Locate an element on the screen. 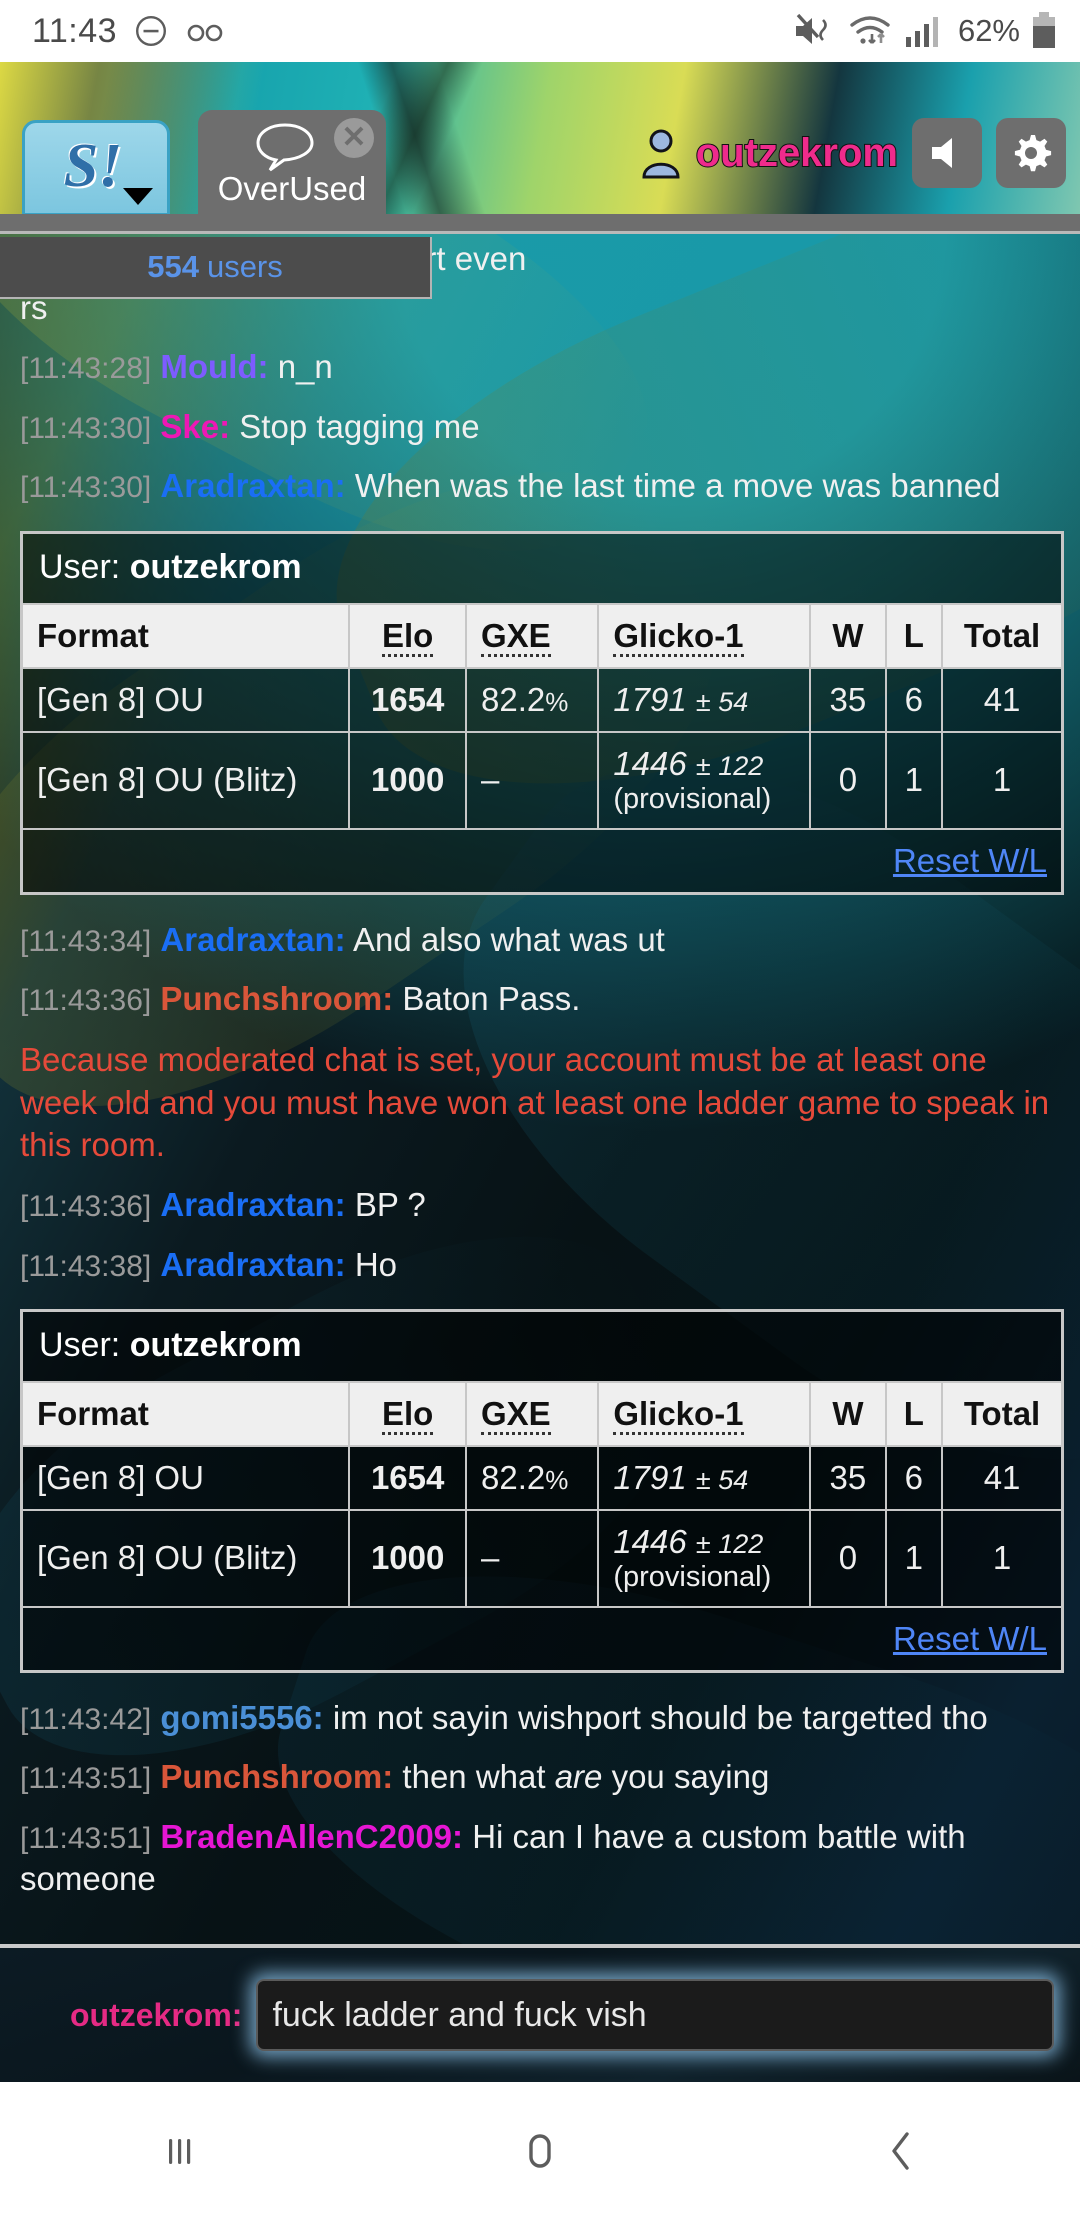 This screenshot has width=1080, height=2220. table-header-row: Format Elo GXE Glicko-1 W L Total is located at coordinates (542, 635).